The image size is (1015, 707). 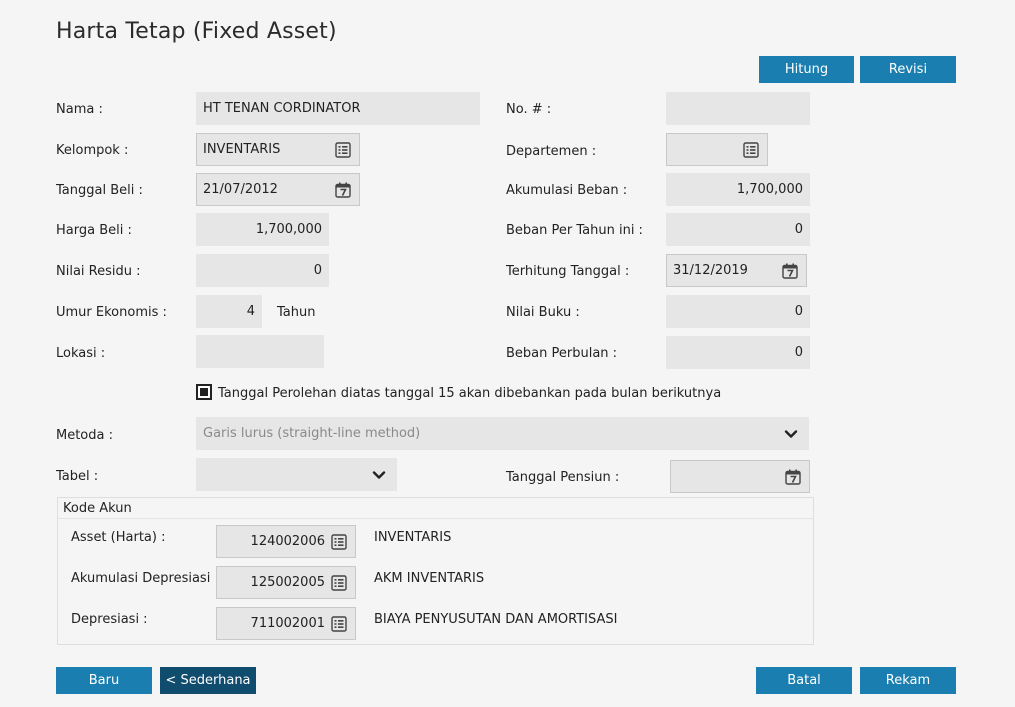 What do you see at coordinates (81, 353) in the screenshot?
I see `lokasi-label: Lokasi :` at bounding box center [81, 353].